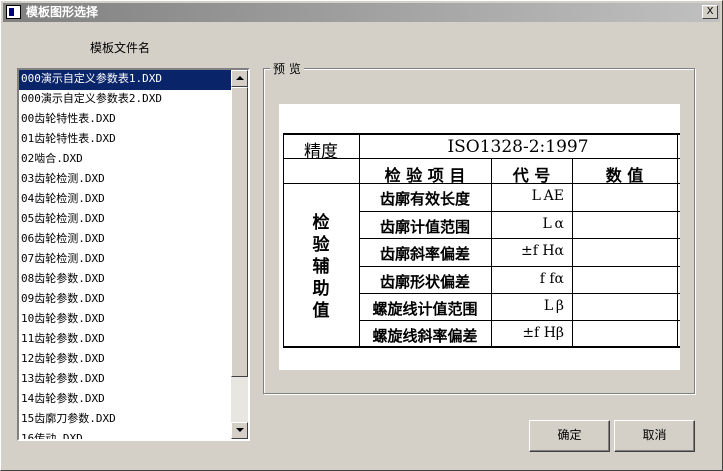 This screenshot has height=471, width=723. I want to click on list-item: 09齿轮参数.DXD, so click(125, 300).